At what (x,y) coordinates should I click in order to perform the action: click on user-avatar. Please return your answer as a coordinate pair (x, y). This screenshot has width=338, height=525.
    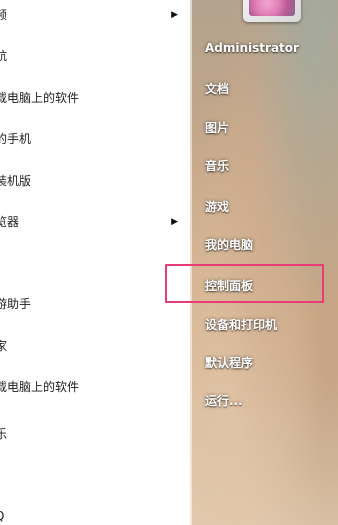
    Looking at the image, I should click on (272, 11).